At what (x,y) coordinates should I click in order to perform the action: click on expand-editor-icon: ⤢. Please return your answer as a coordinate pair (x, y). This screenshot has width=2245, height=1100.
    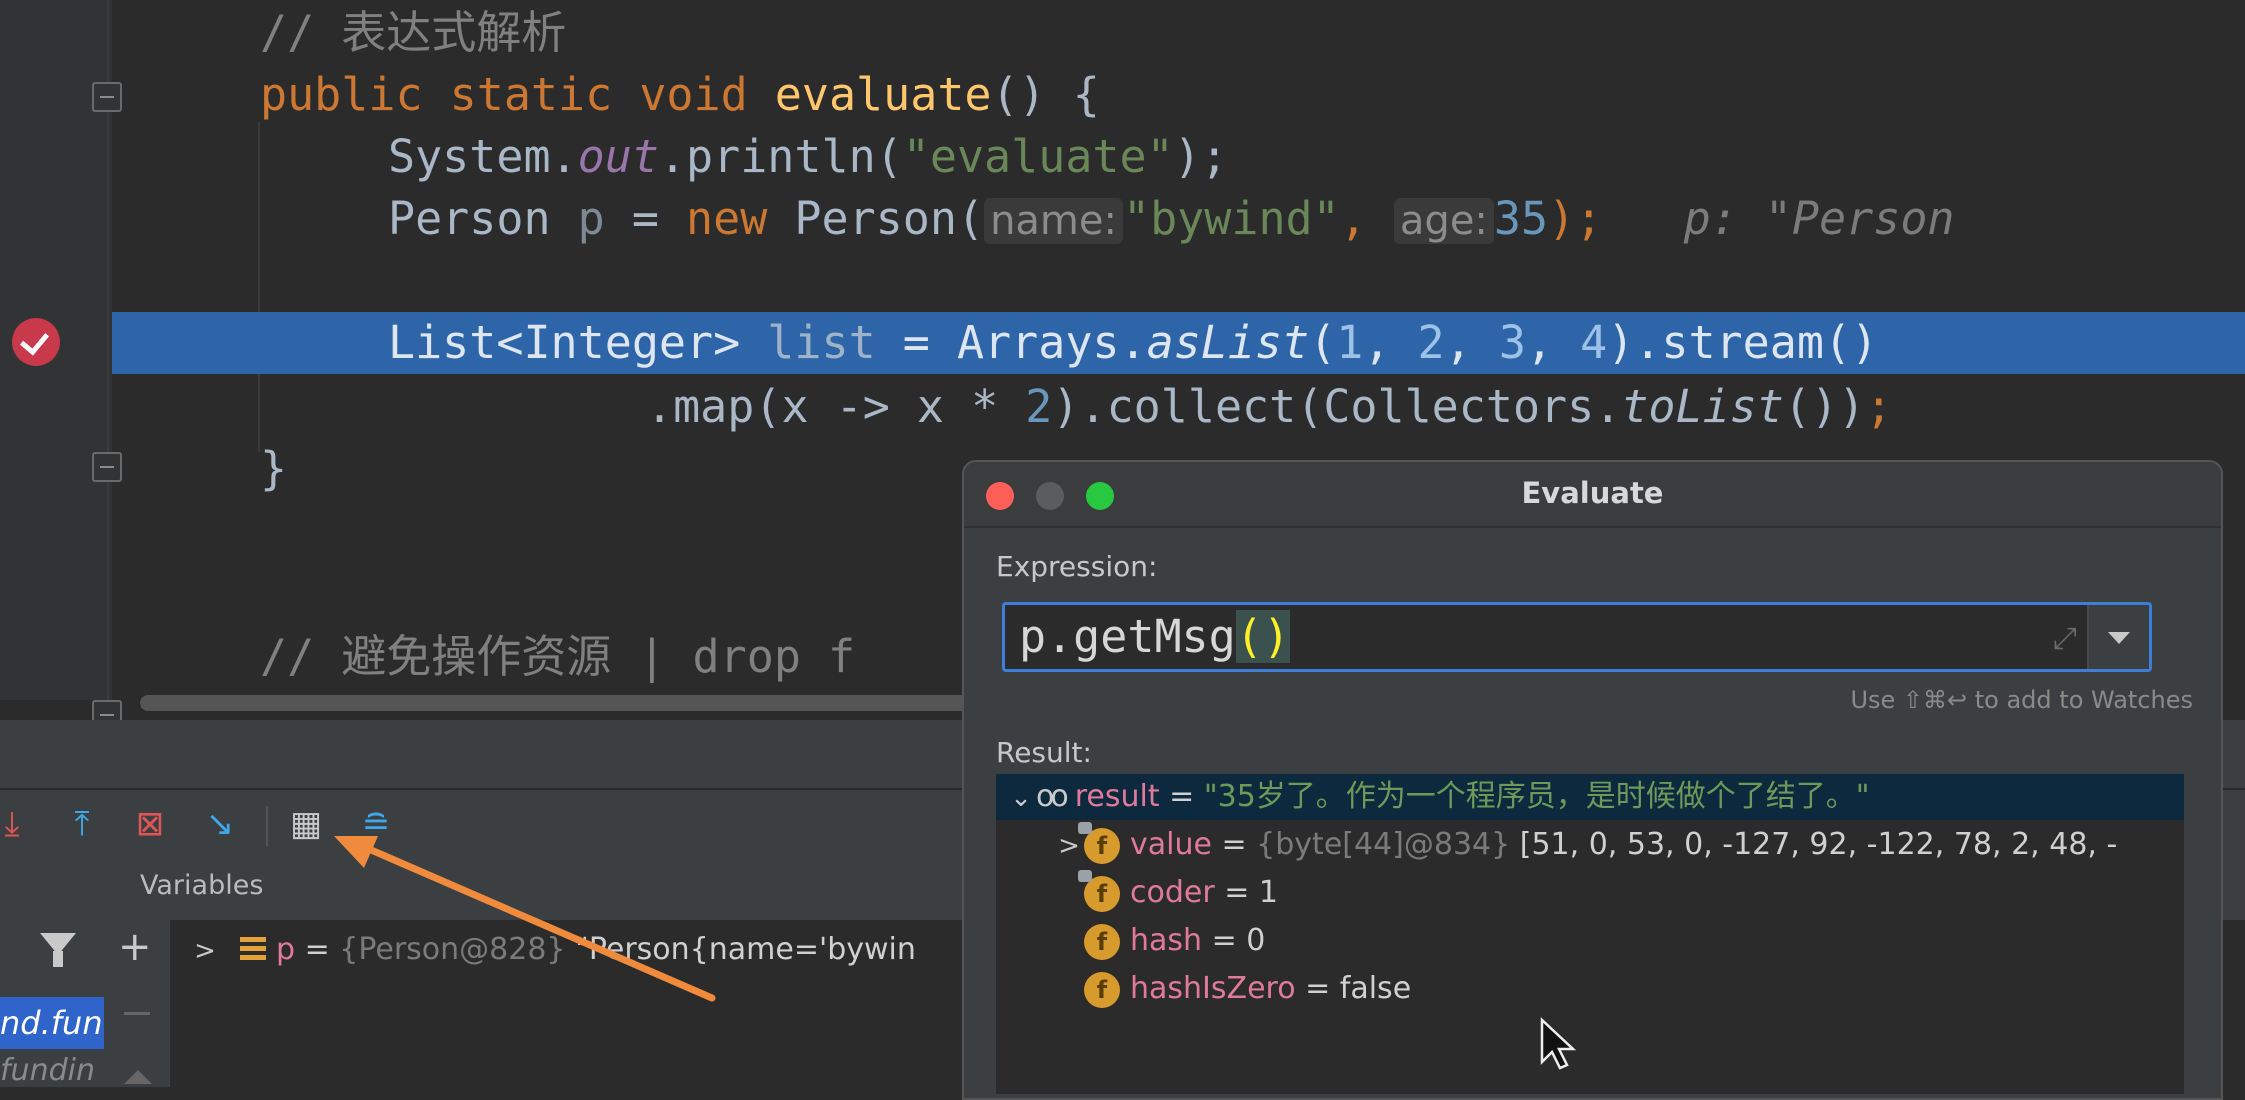
    Looking at the image, I should click on (2065, 638).